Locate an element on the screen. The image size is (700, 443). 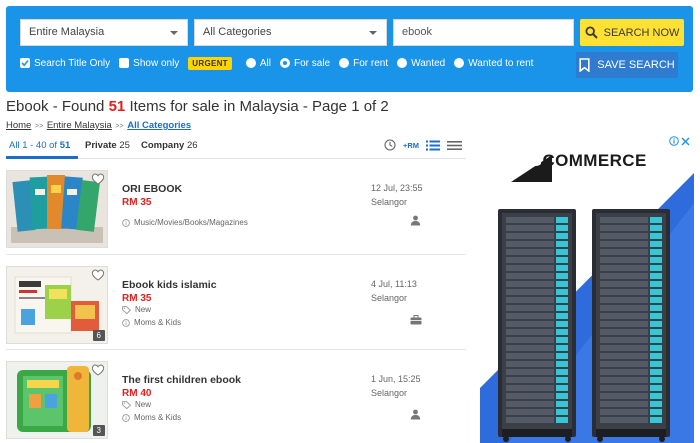
type-option-all: All is located at coordinates (258, 63).